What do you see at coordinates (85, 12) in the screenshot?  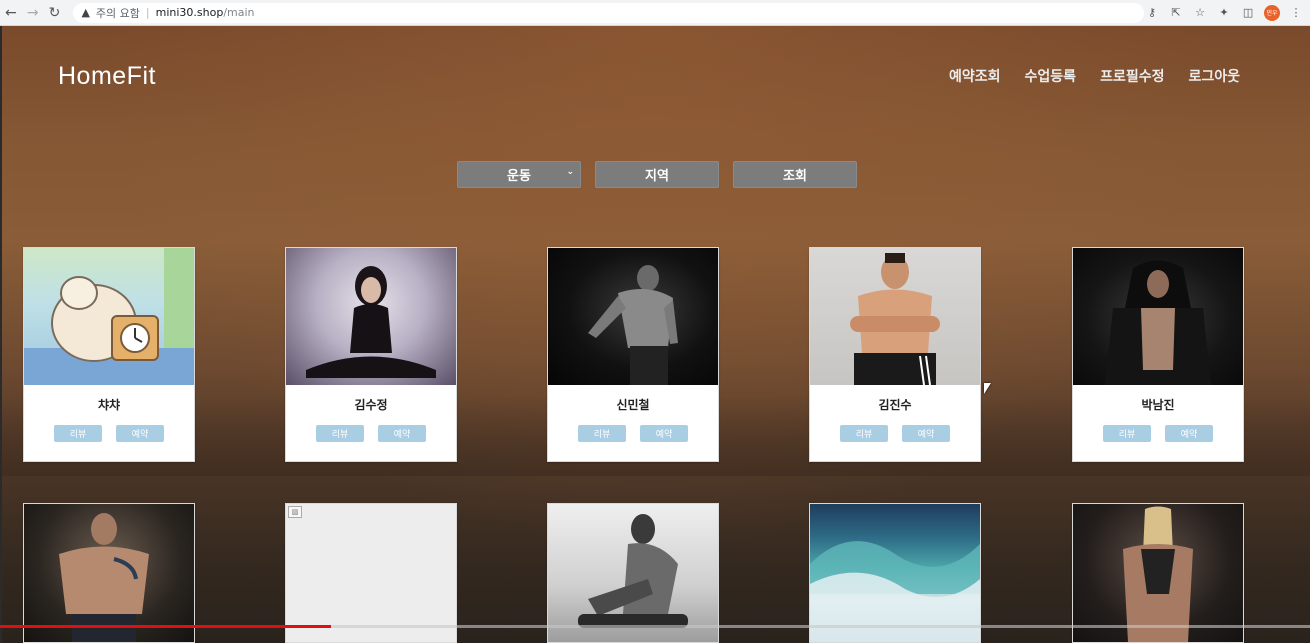 I see `warning-icon: ▲` at bounding box center [85, 12].